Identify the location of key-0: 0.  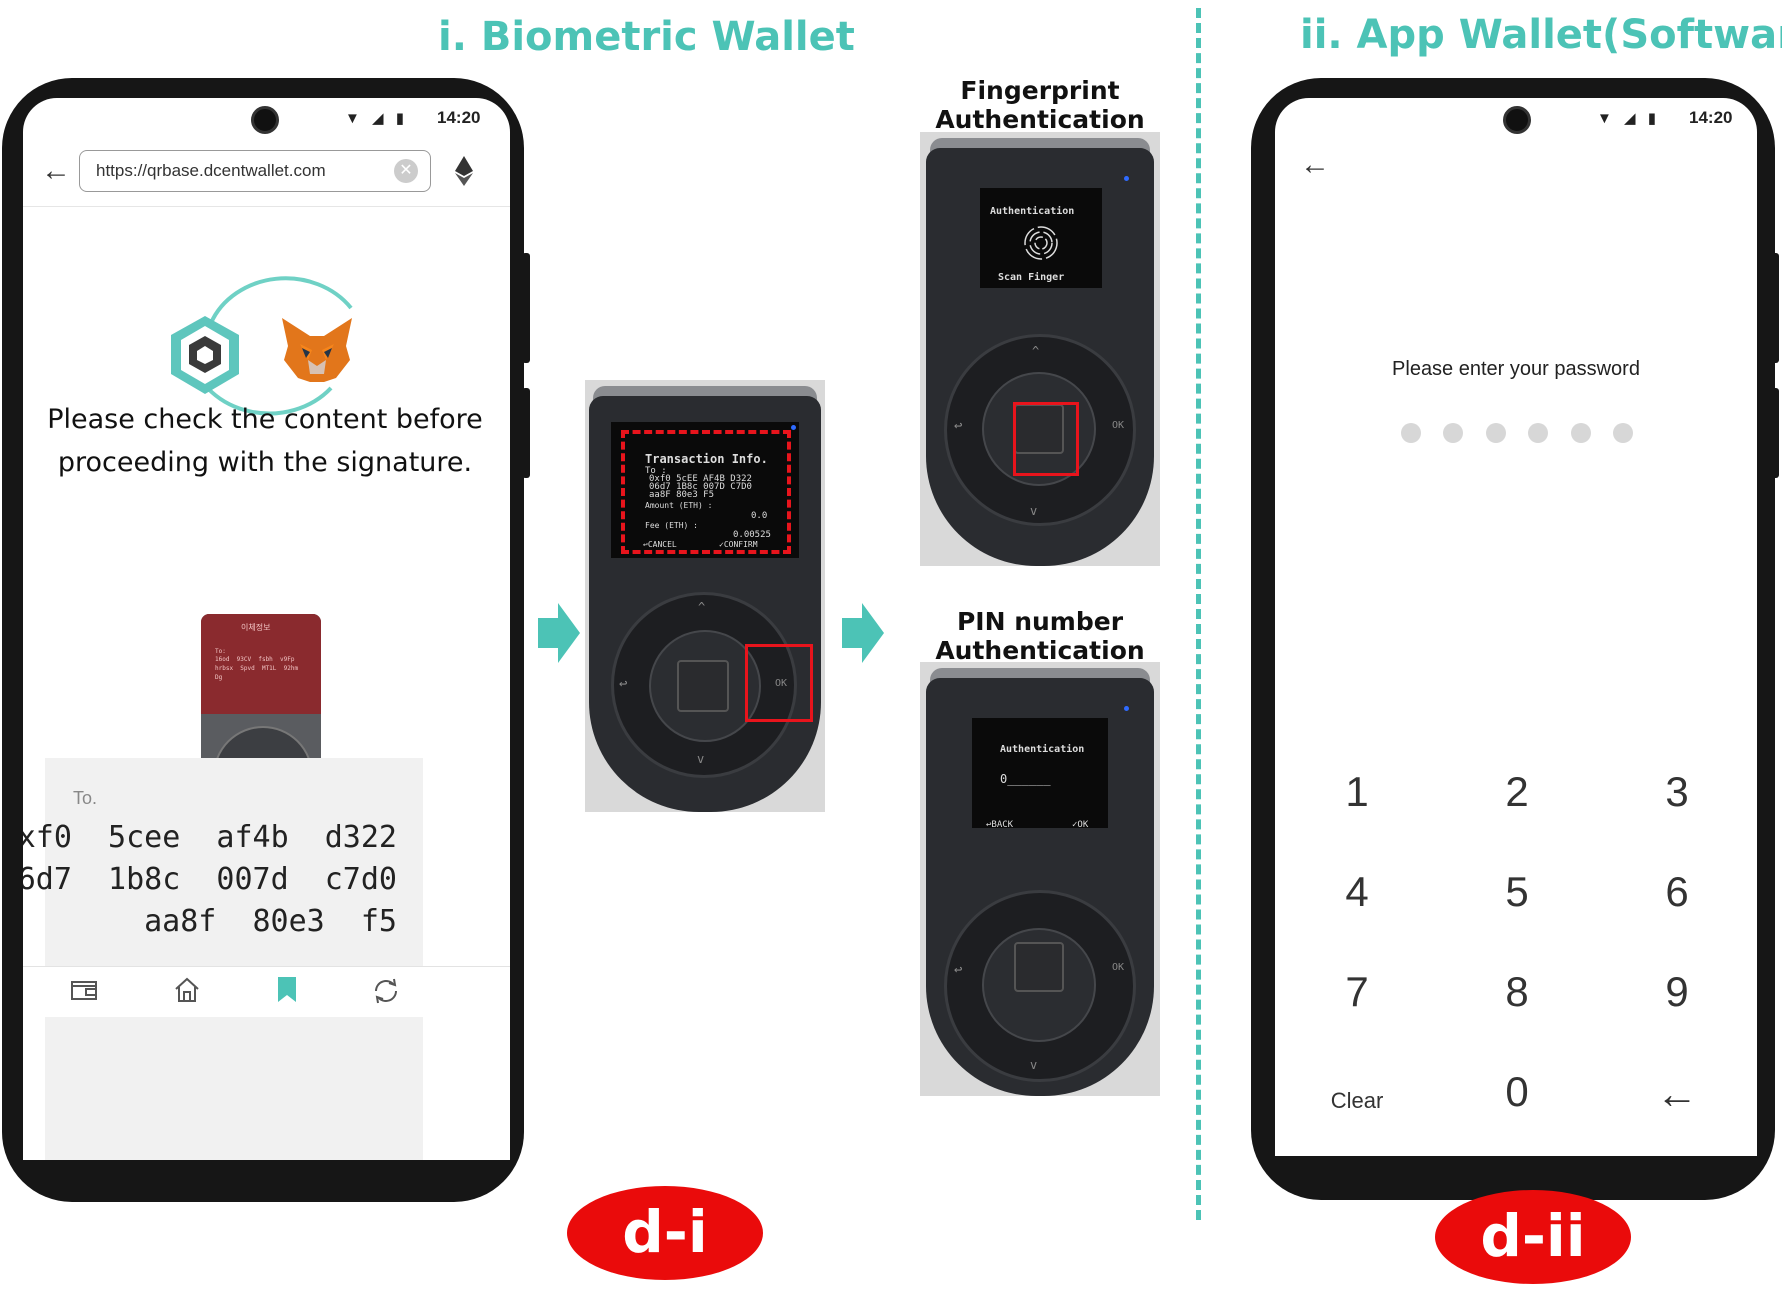
(1517, 1092).